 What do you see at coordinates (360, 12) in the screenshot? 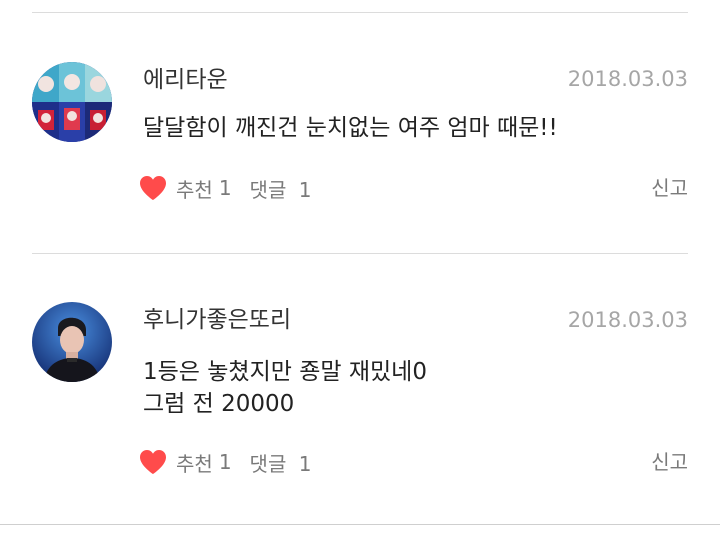
I see `top-divider` at bounding box center [360, 12].